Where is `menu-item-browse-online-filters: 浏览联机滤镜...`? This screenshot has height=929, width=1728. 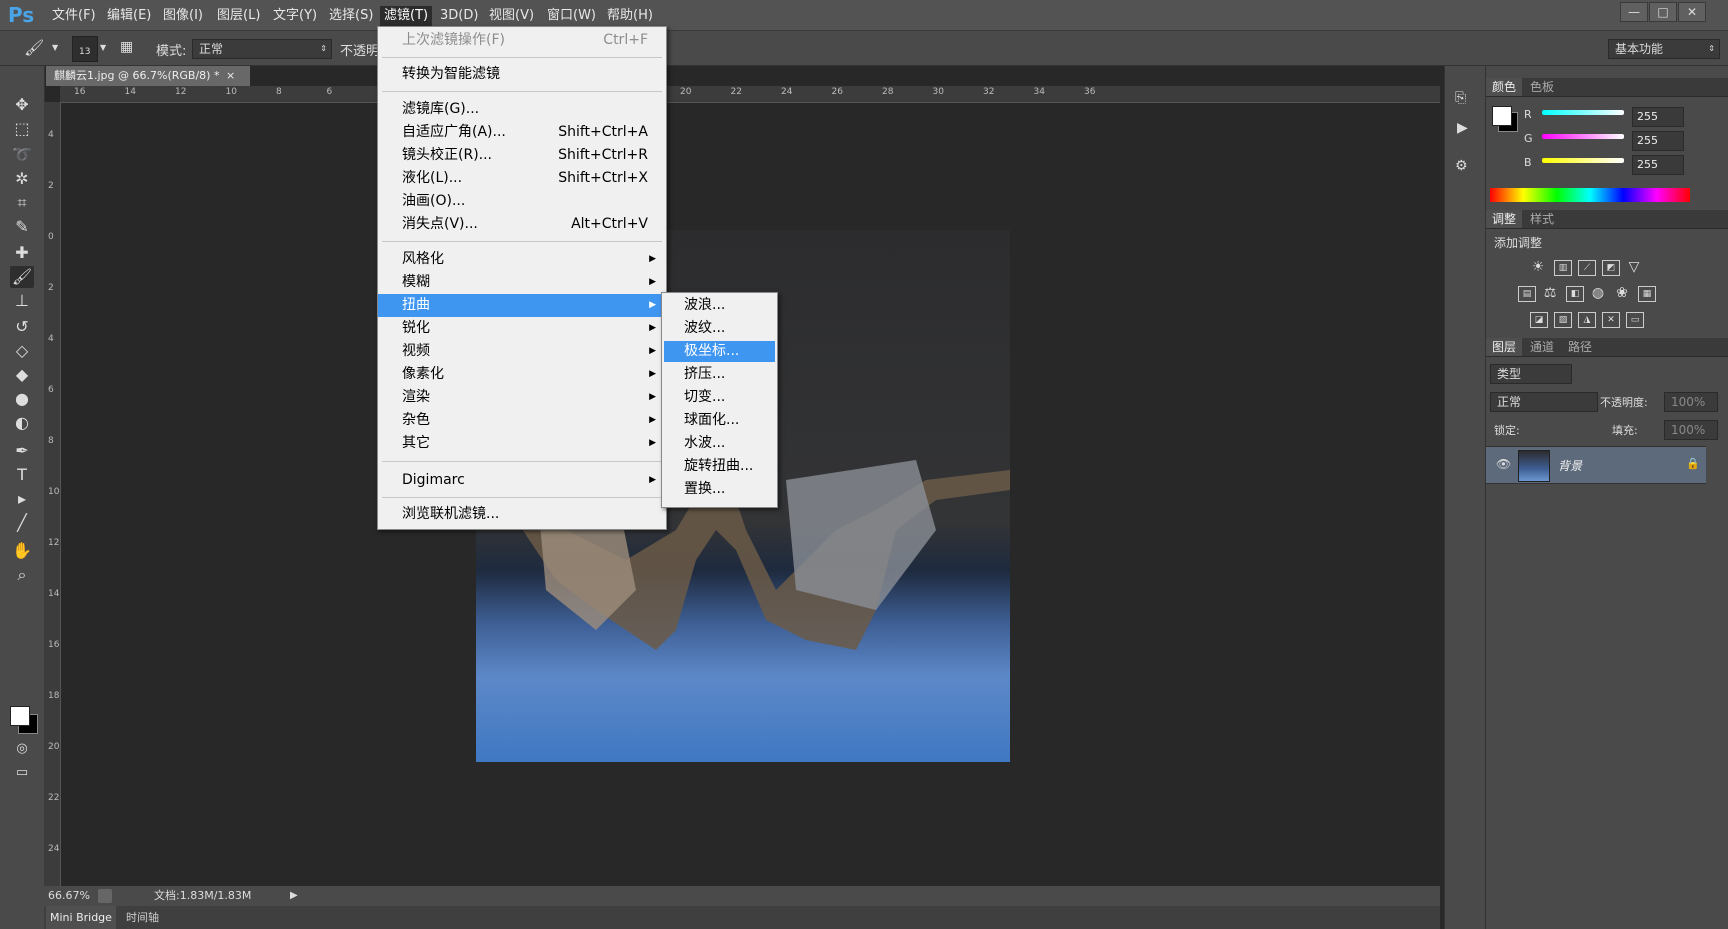 menu-item-browse-online-filters: 浏览联机滤镜... is located at coordinates (522, 514).